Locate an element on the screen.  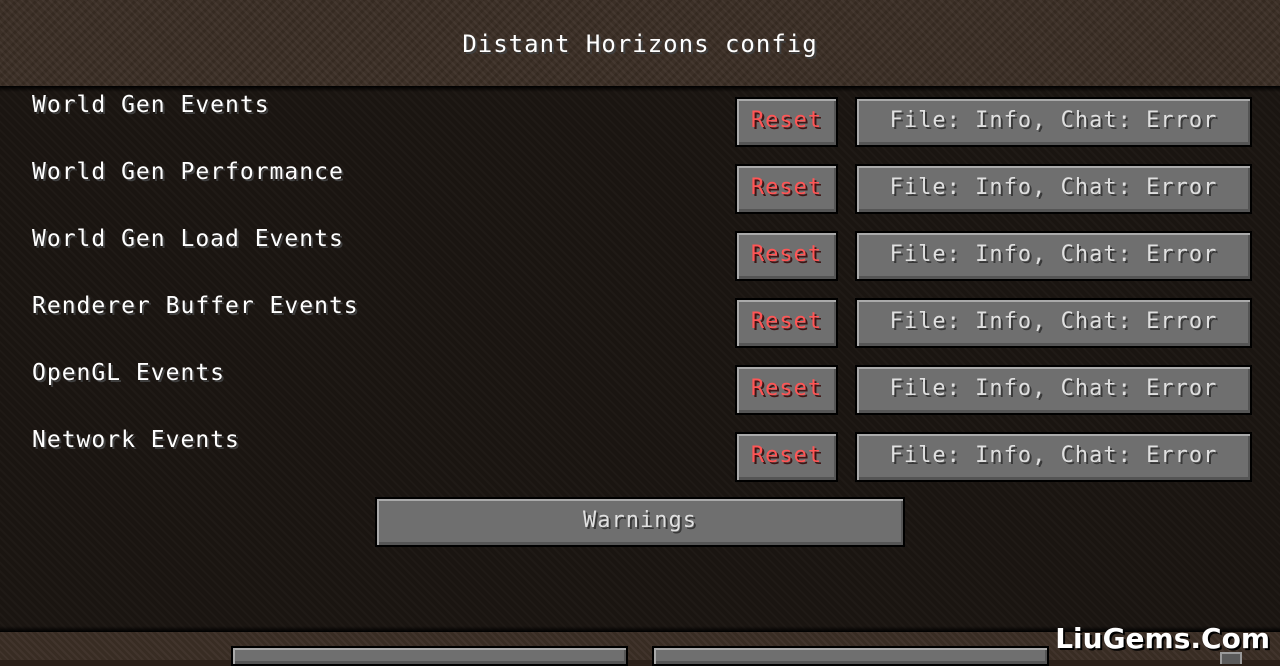
config-row-label: OpenGL Events is located at coordinates (129, 373).